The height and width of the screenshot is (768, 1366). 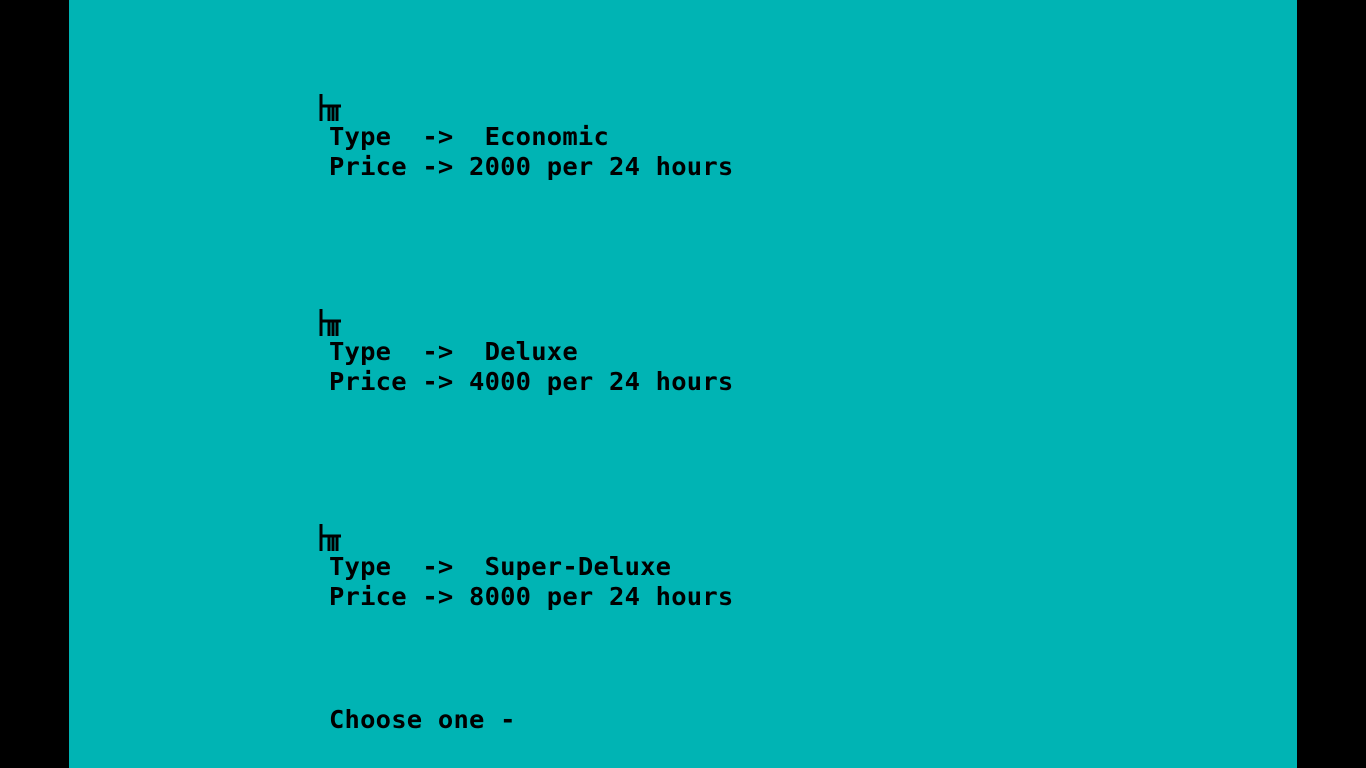 What do you see at coordinates (531, 596) in the screenshot?
I see `room-price-super-deluxe: Price -> 8000 per 24 hours` at bounding box center [531, 596].